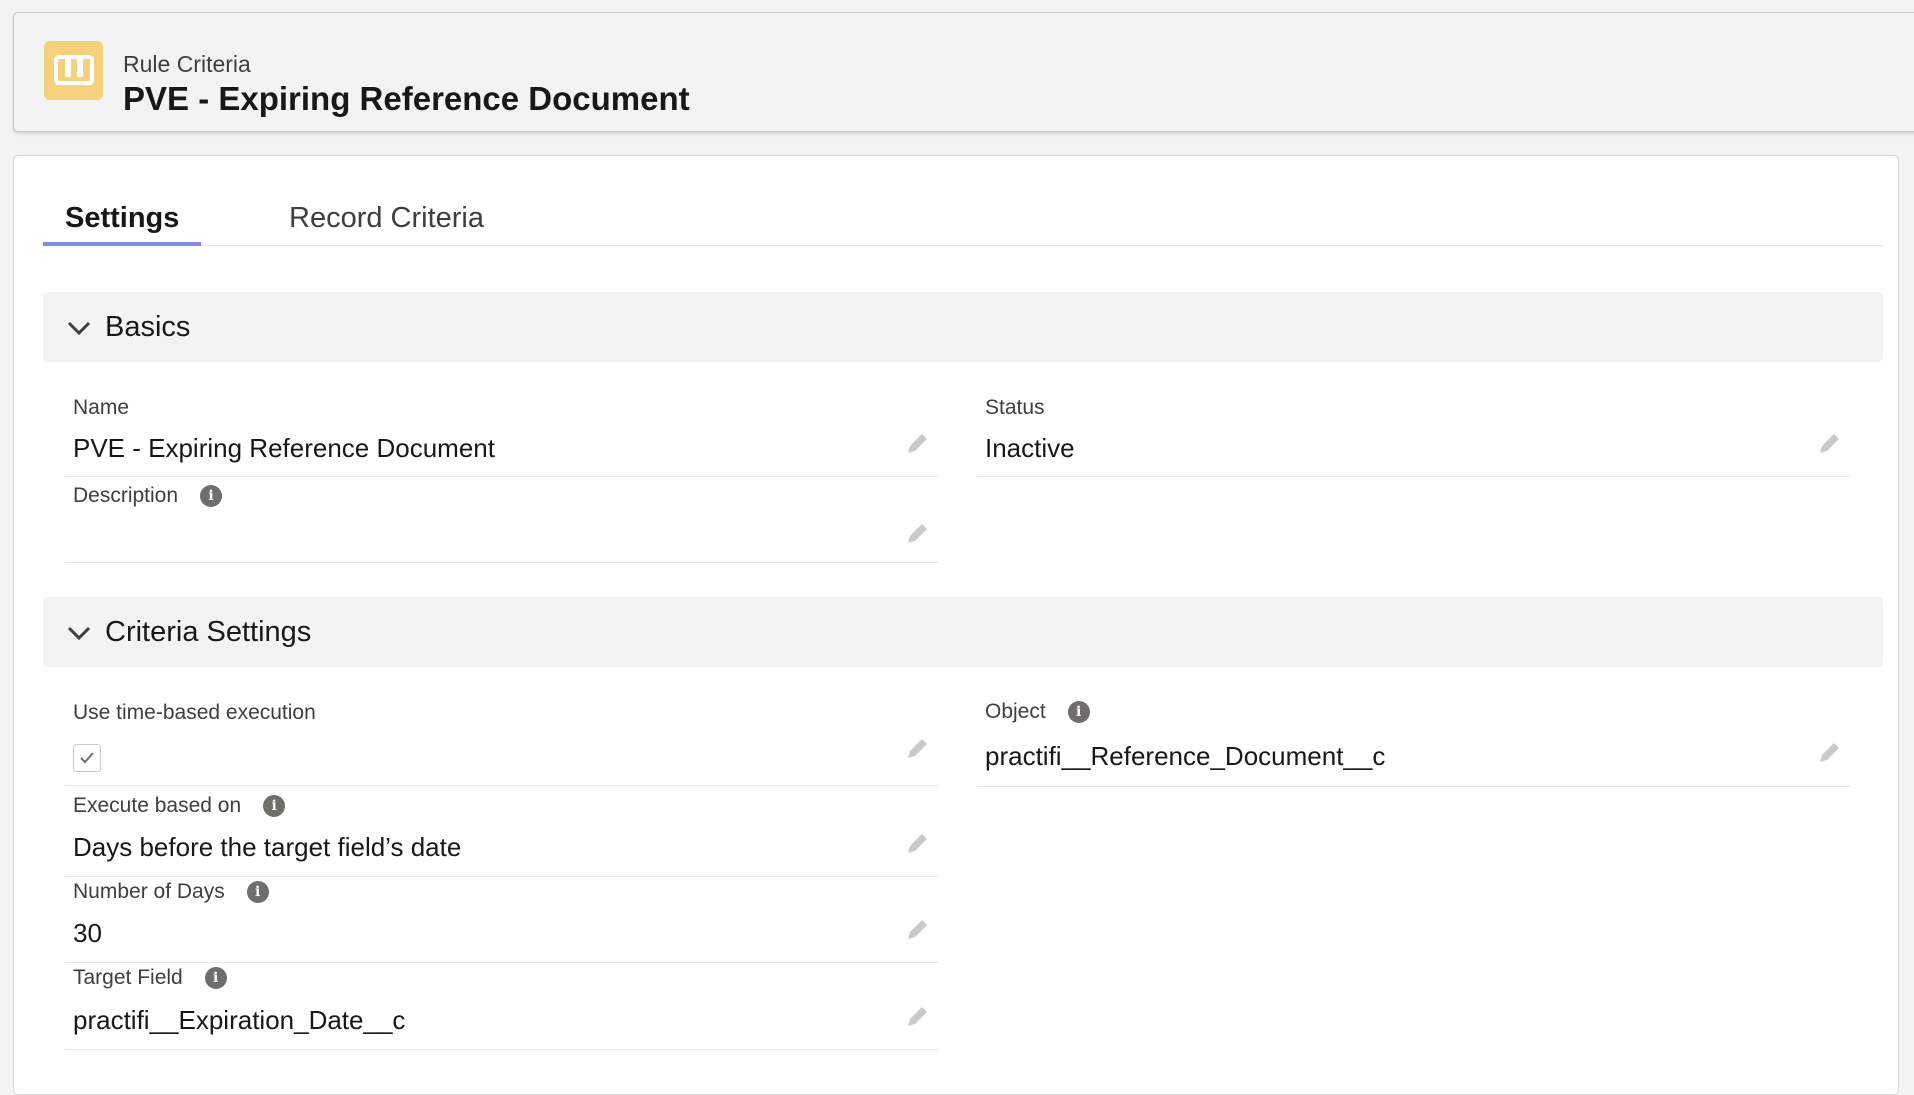  I want to click on book-icon, so click(73, 70).